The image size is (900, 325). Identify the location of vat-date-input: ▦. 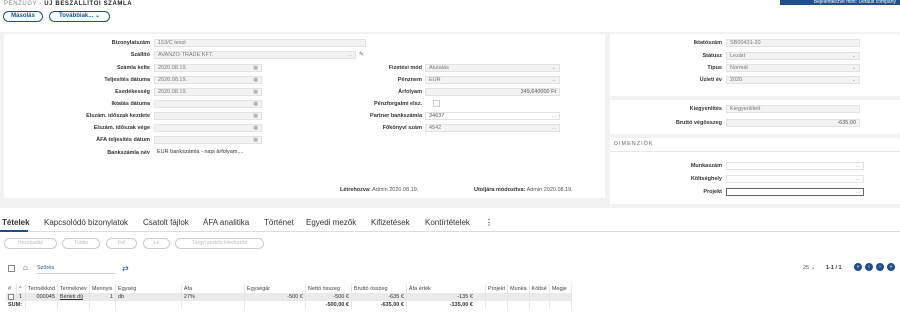
(208, 140).